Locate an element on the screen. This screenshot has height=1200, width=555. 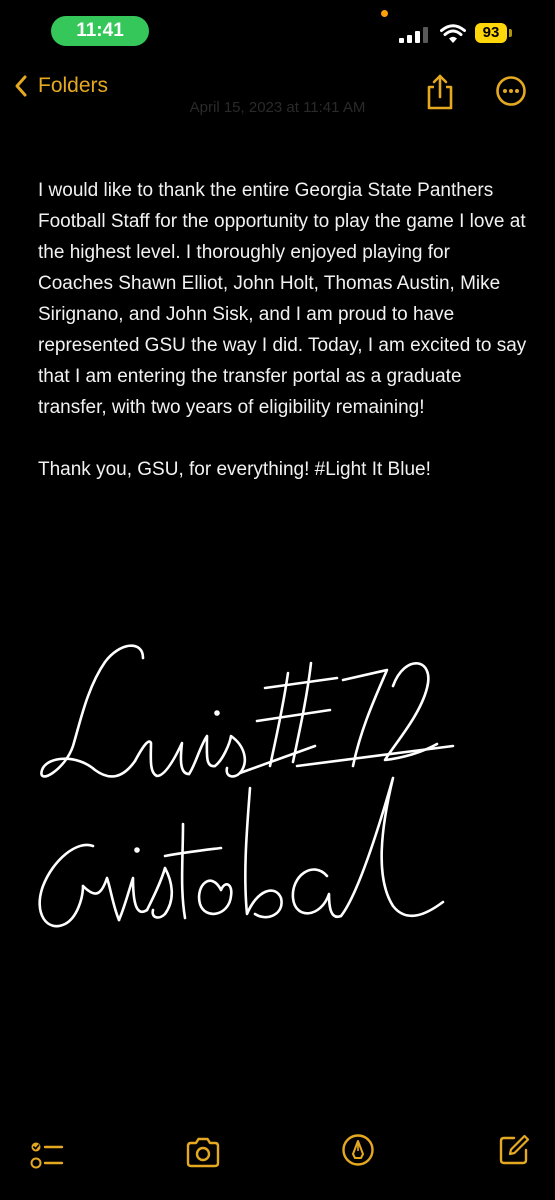
camera-icon is located at coordinates (203, 1152).